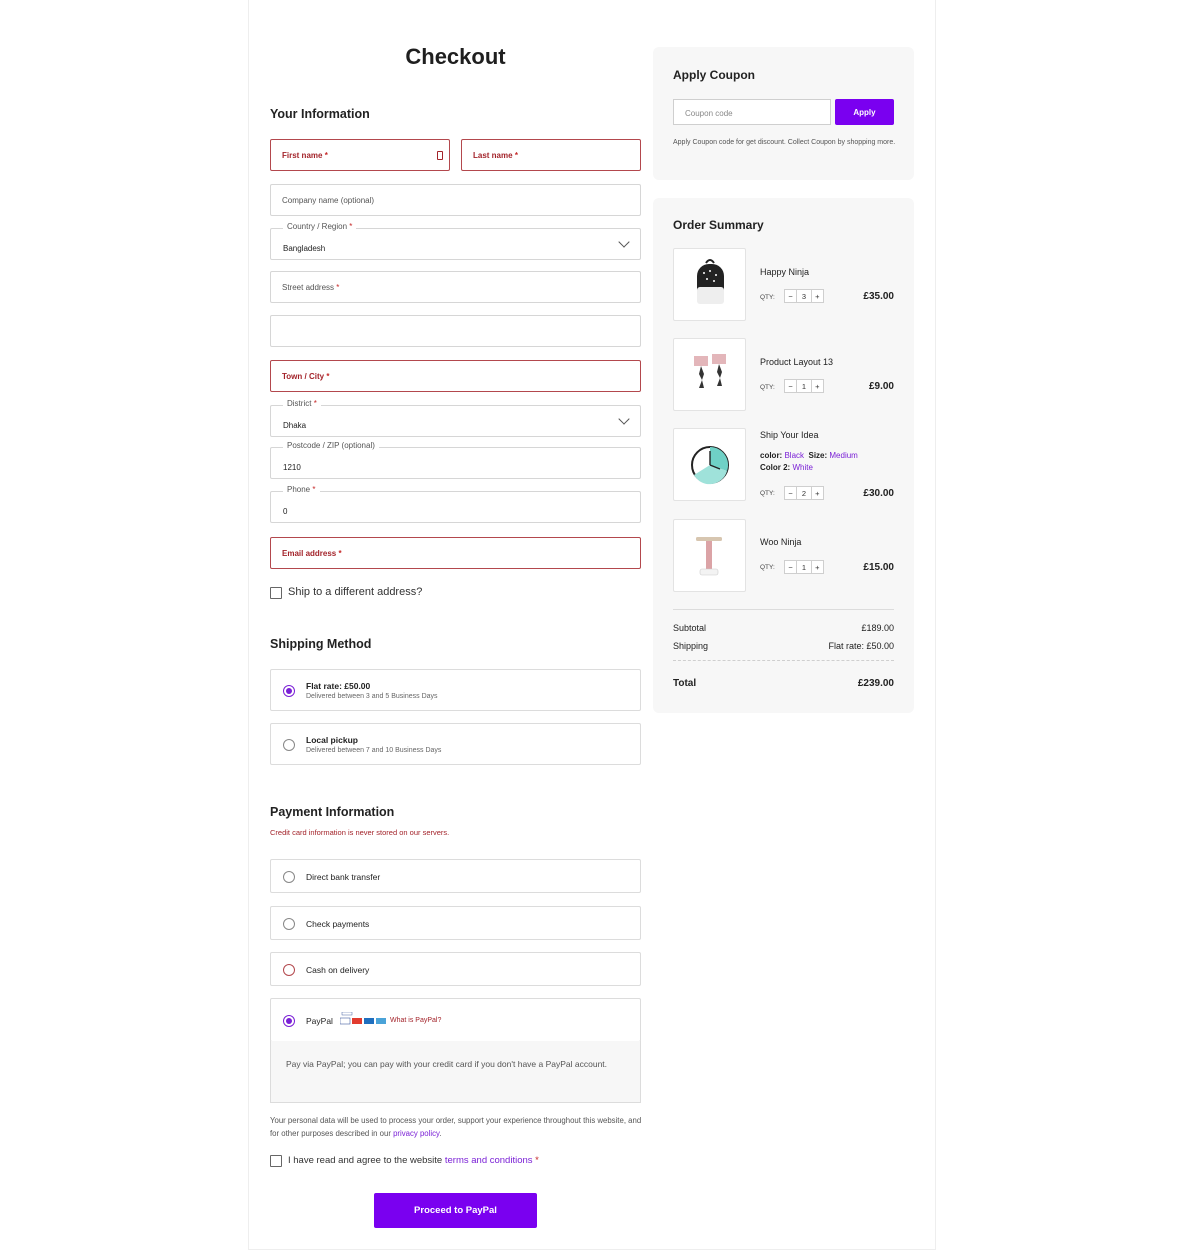 This screenshot has height=1250, width=1185. Describe the element at coordinates (363, 1018) in the screenshot. I see `payment-cards-icon` at that location.